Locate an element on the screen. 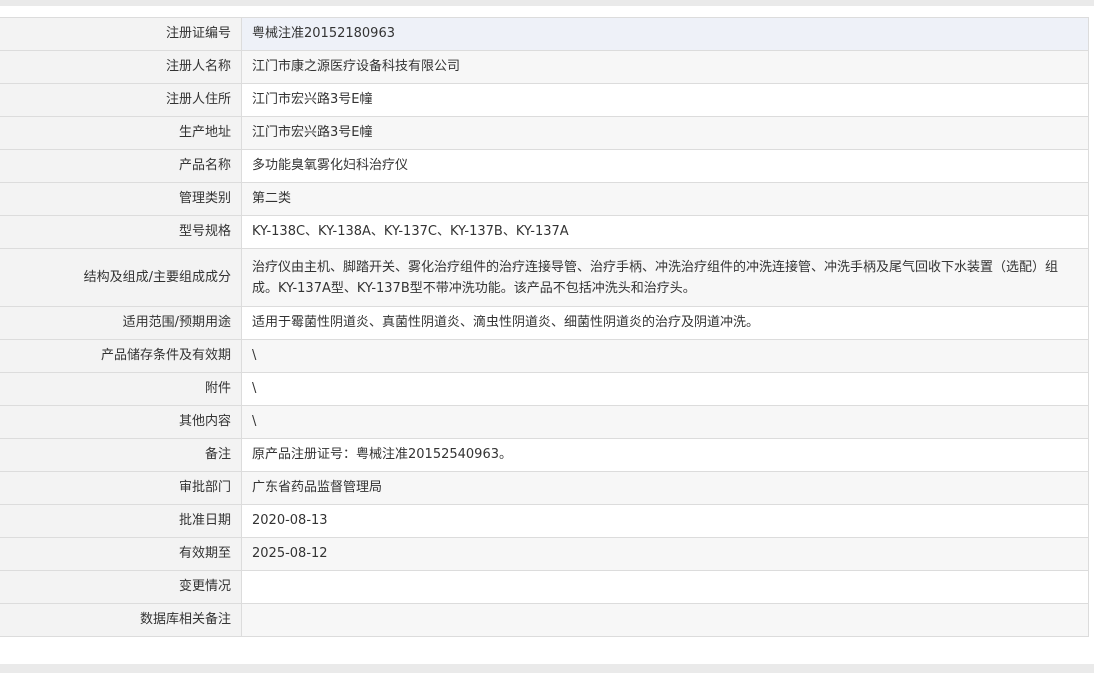  field-label: 注册人名称 is located at coordinates (121, 67).